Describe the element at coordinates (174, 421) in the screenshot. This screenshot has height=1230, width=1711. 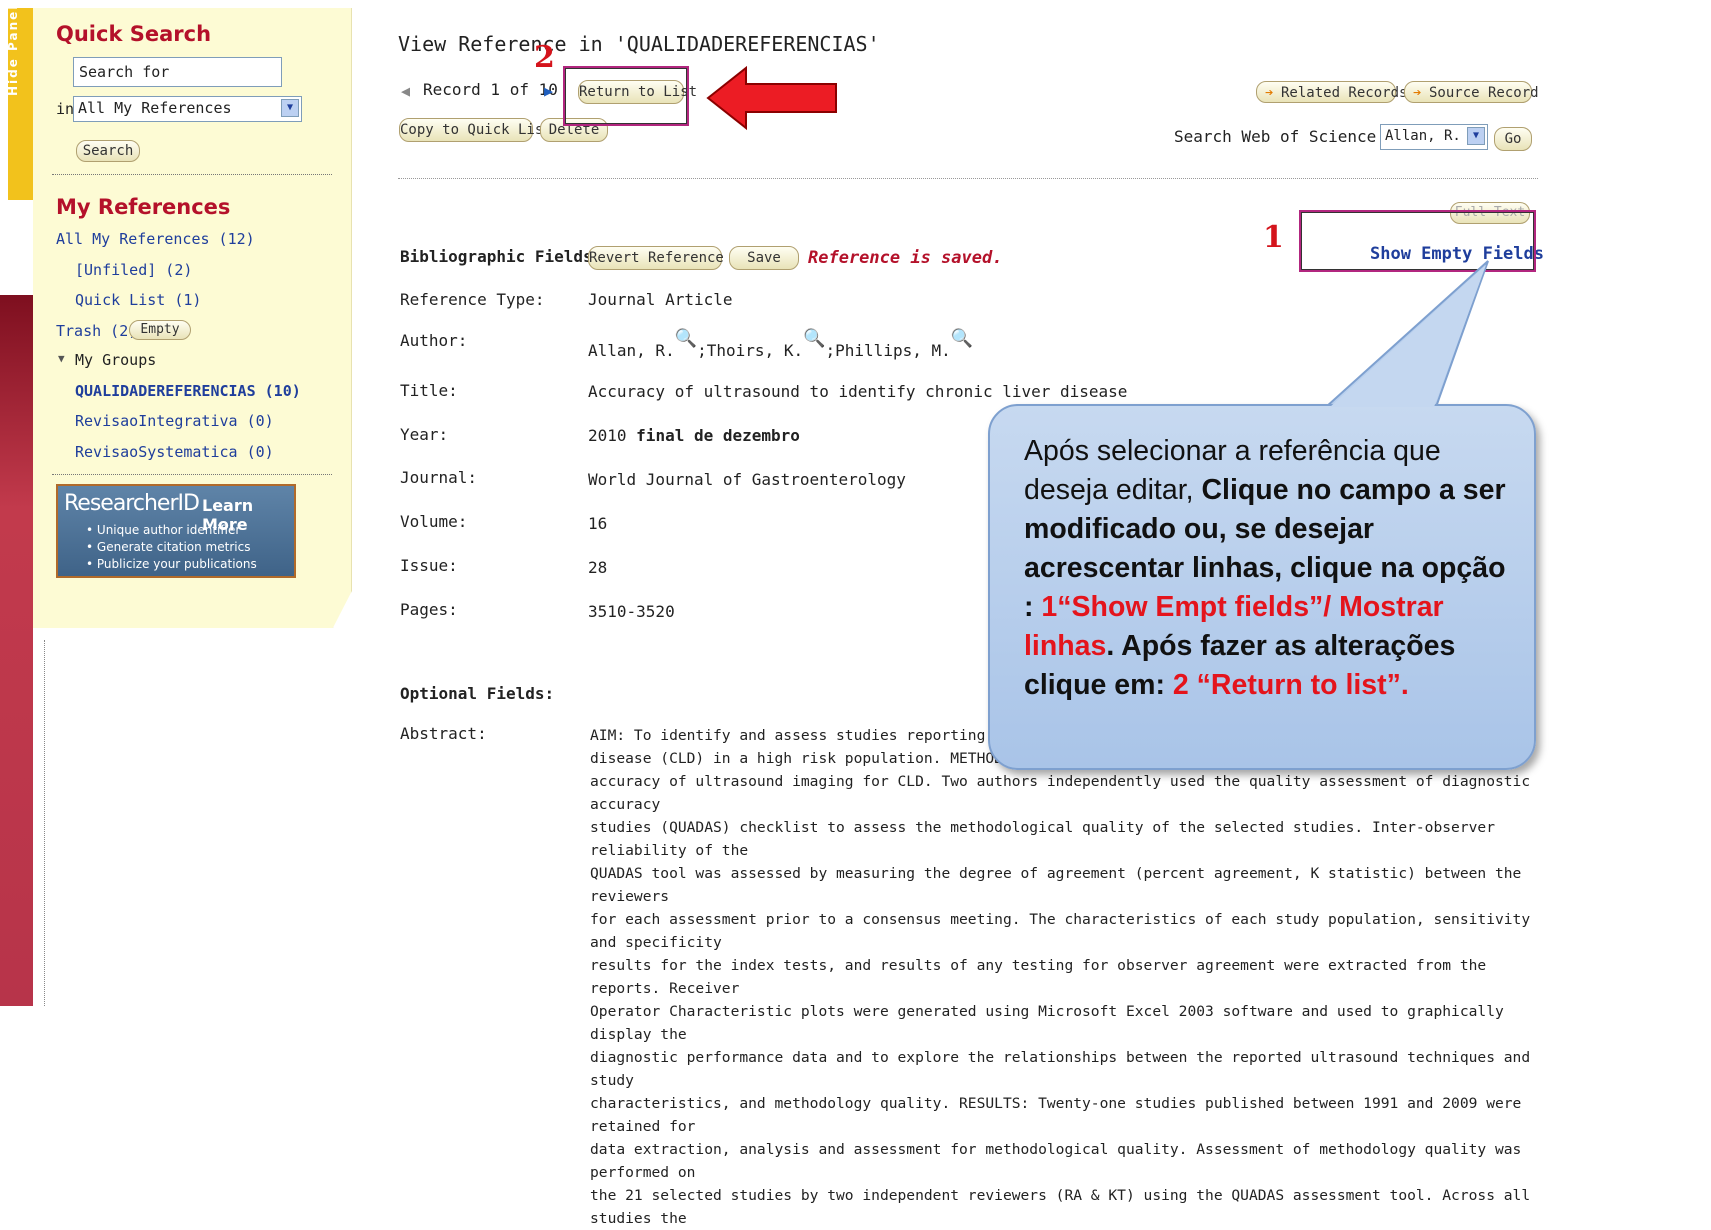
I see `group-item: RevisaoIntegrativa (0)` at that location.